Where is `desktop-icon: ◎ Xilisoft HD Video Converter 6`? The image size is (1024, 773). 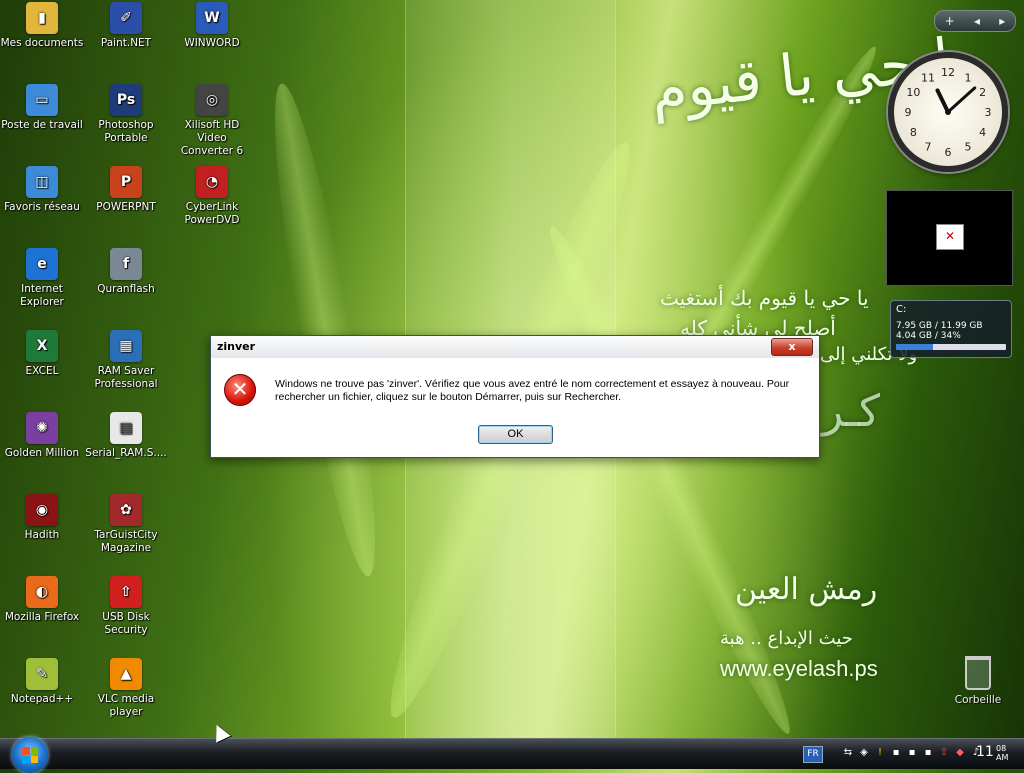
desktop-icon: ◎ Xilisoft HD Video Converter 6 is located at coordinates (212, 121).